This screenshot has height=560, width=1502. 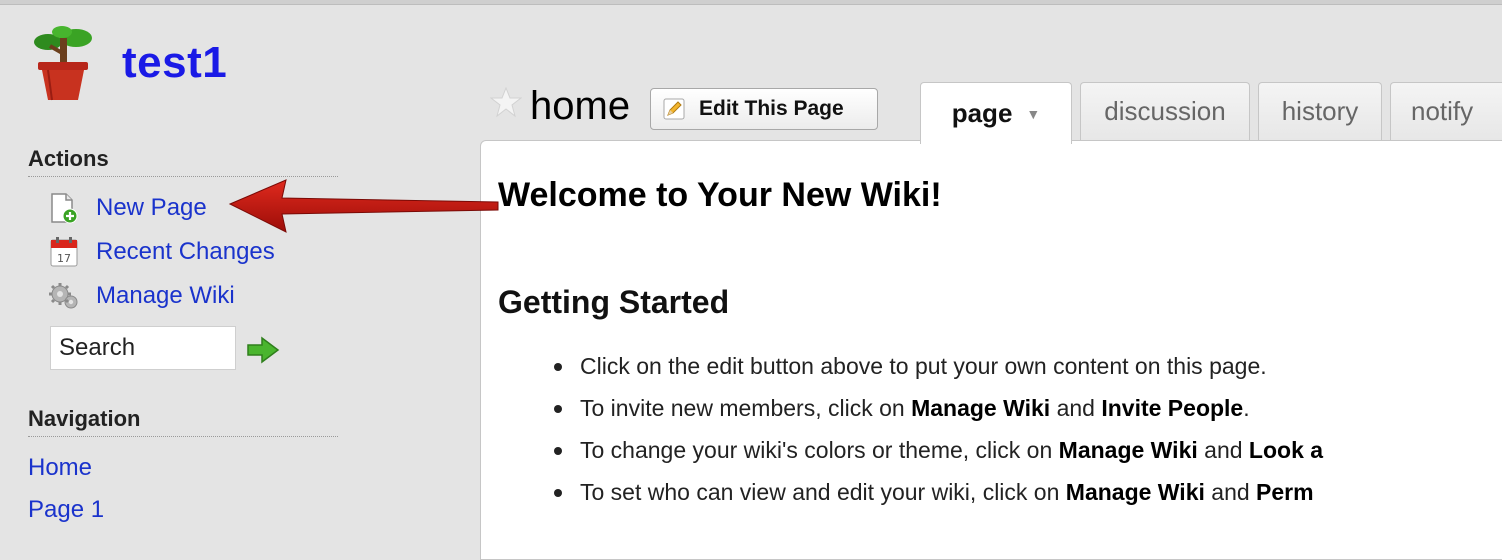 I want to click on edit-button-label: Edit This Page, so click(x=771, y=108).